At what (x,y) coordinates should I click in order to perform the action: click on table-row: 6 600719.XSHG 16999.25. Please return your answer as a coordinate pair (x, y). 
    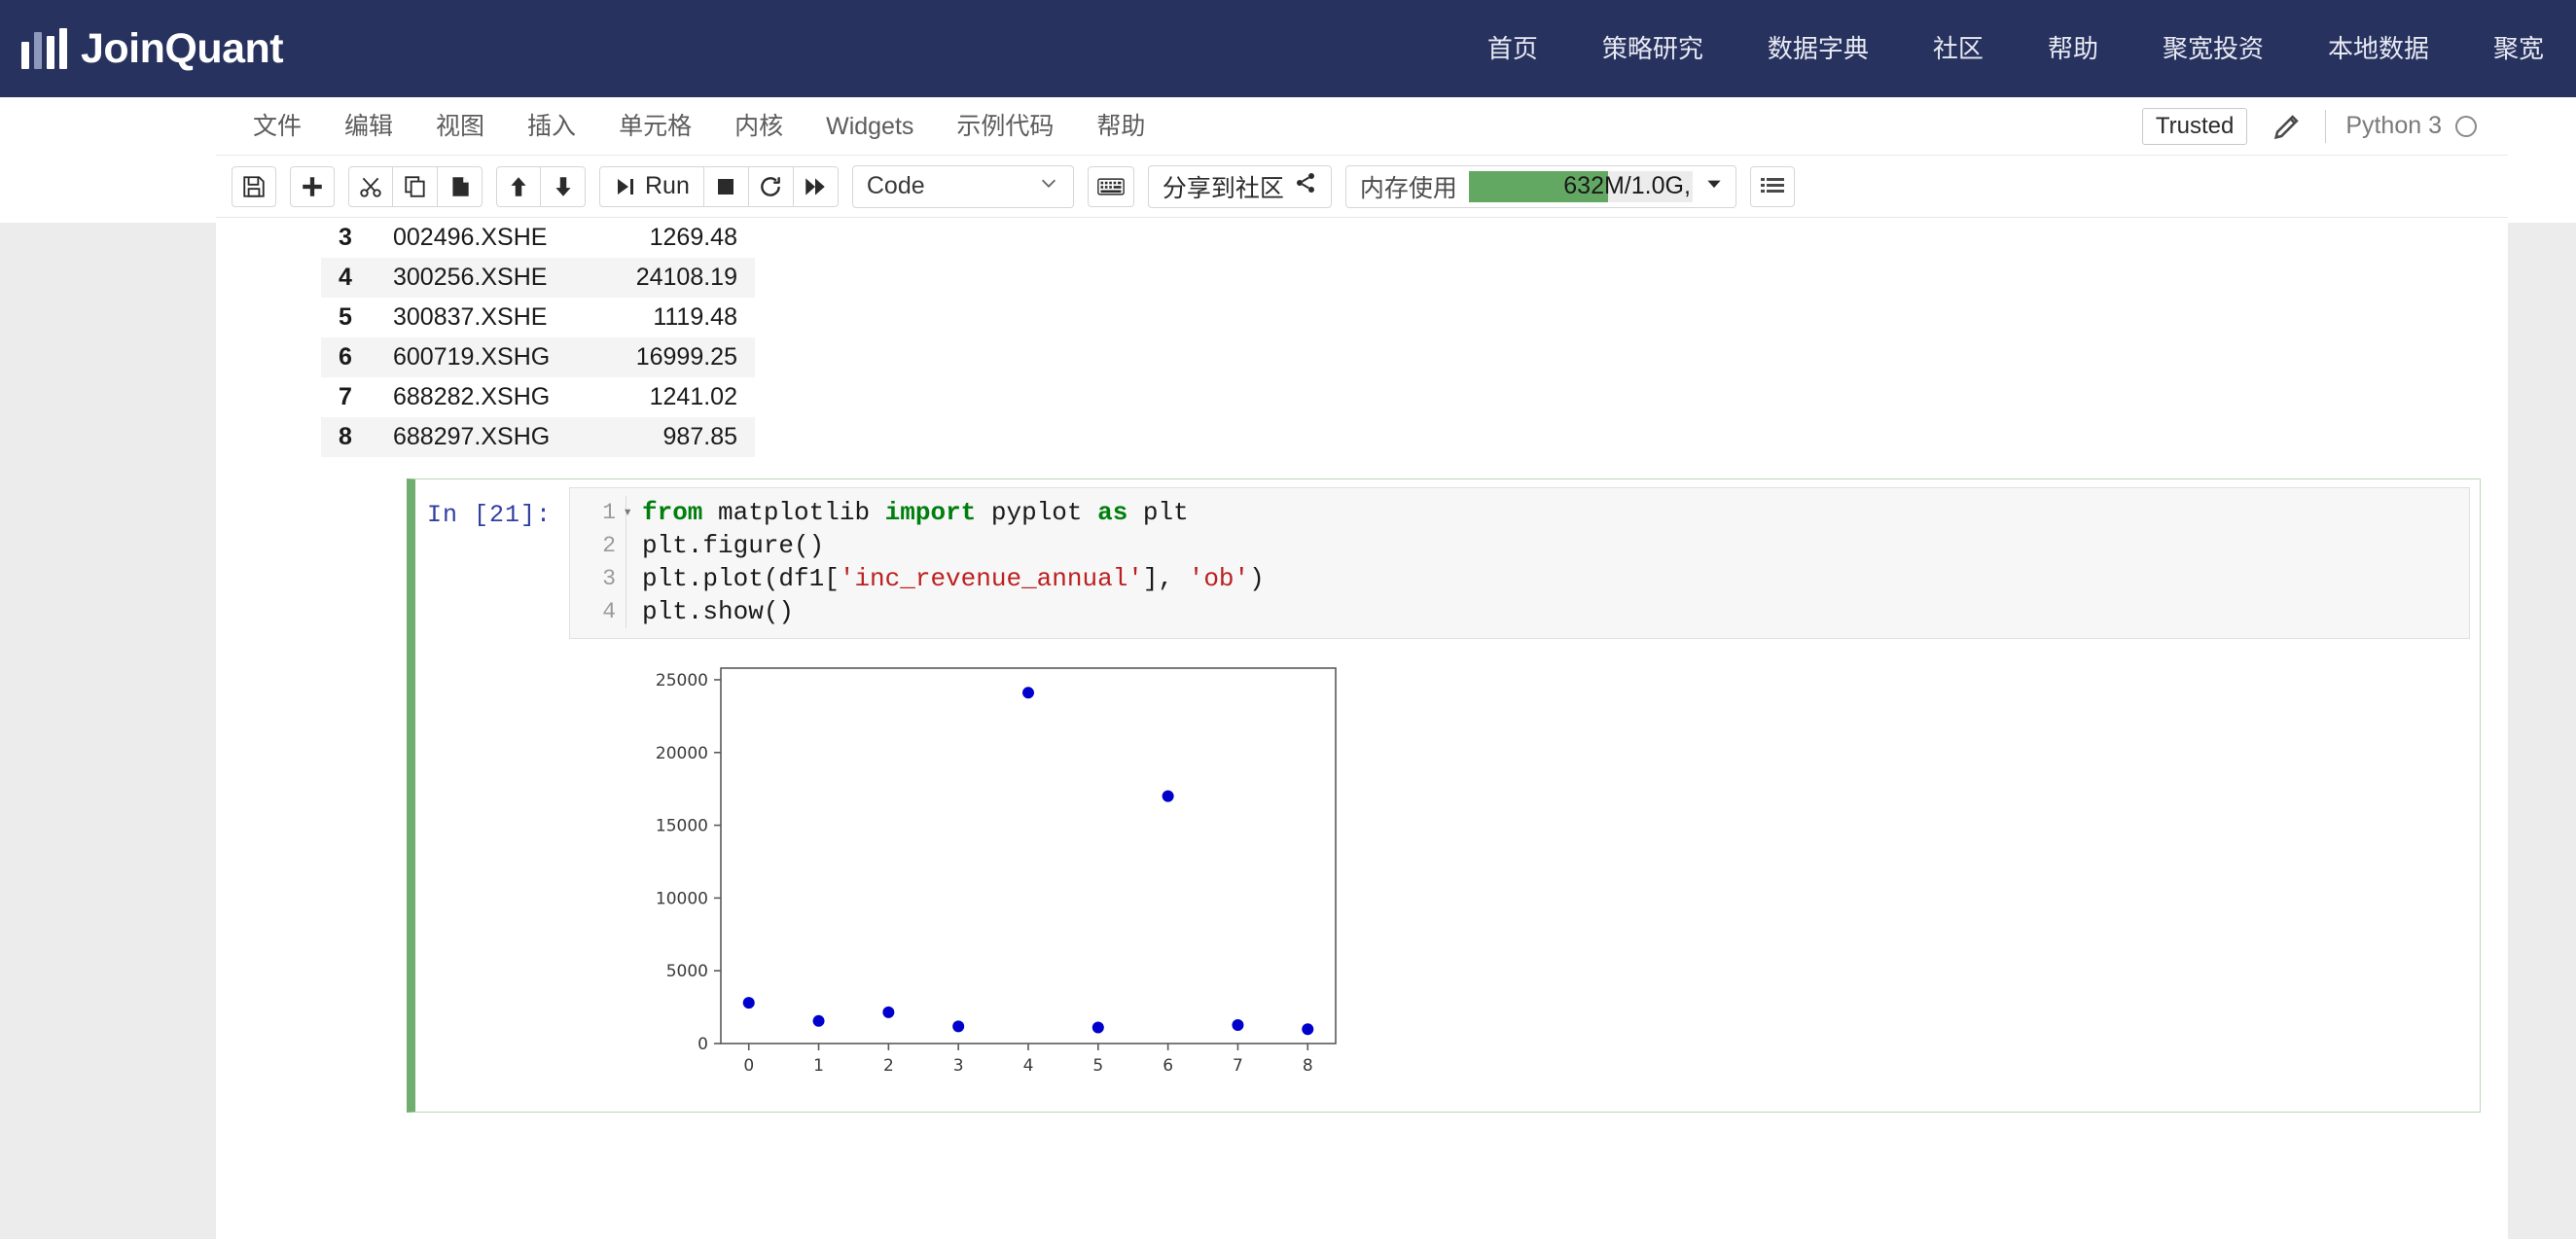
    Looking at the image, I should click on (538, 357).